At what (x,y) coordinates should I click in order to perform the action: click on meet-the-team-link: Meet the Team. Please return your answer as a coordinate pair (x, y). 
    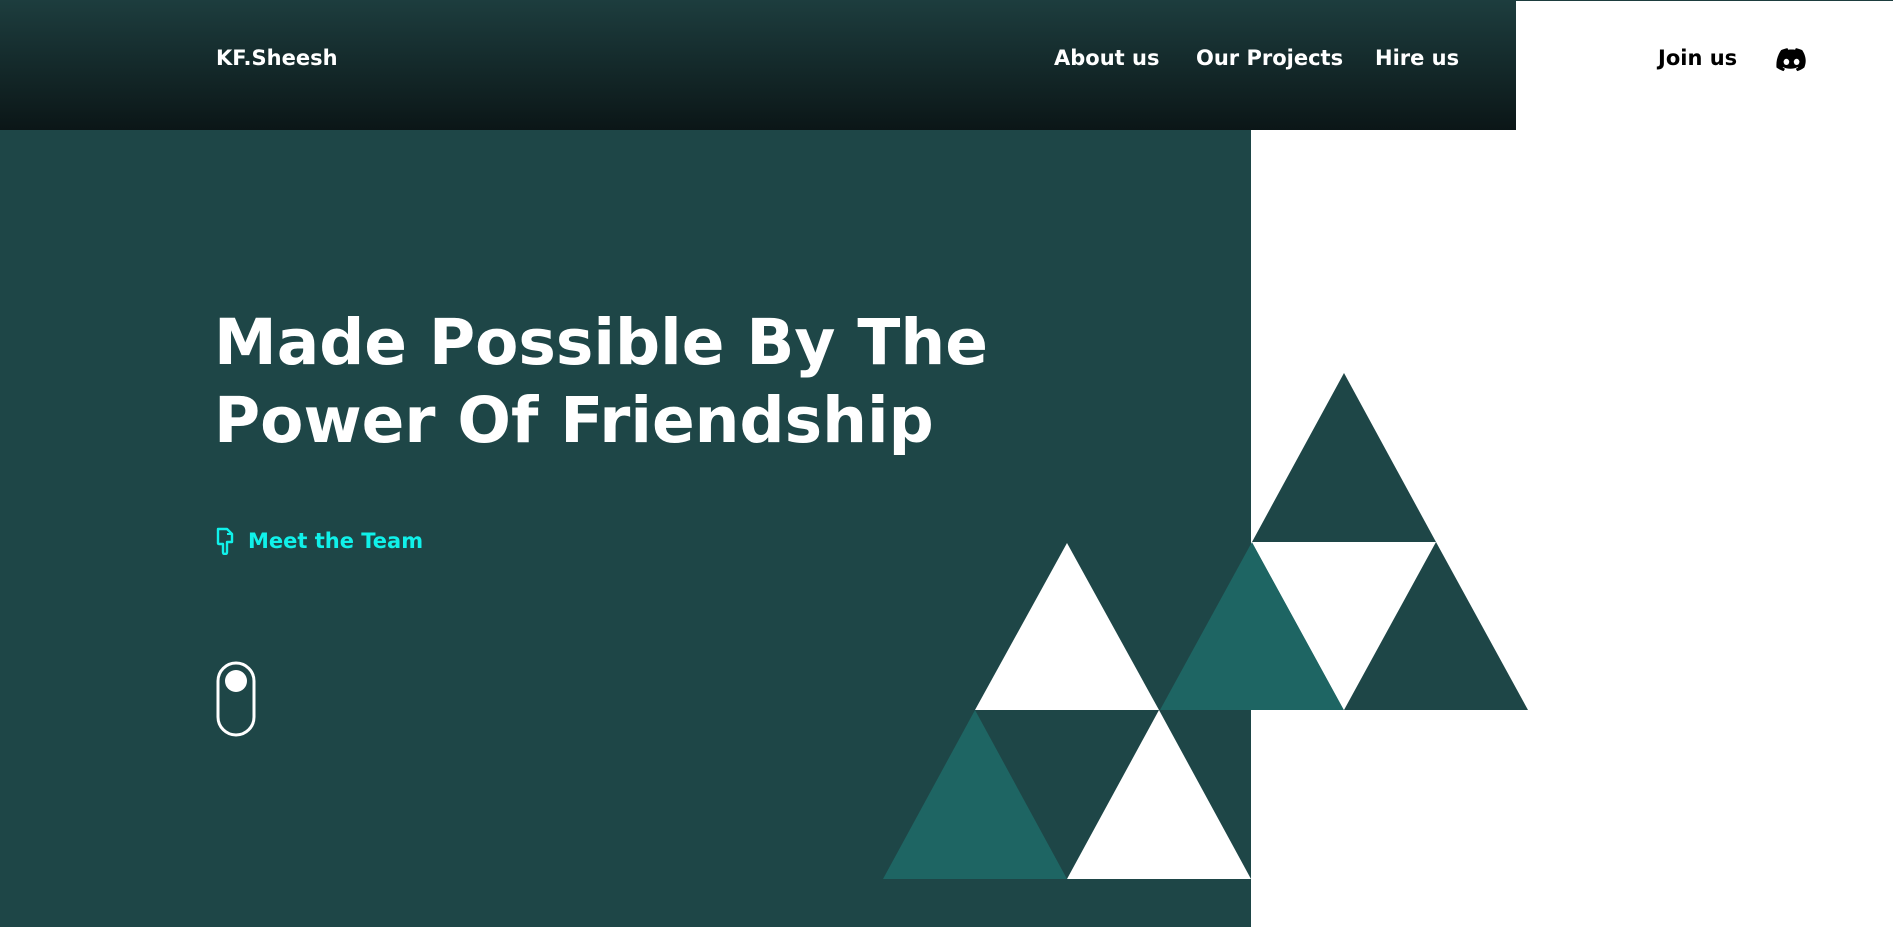
    Looking at the image, I should click on (319, 541).